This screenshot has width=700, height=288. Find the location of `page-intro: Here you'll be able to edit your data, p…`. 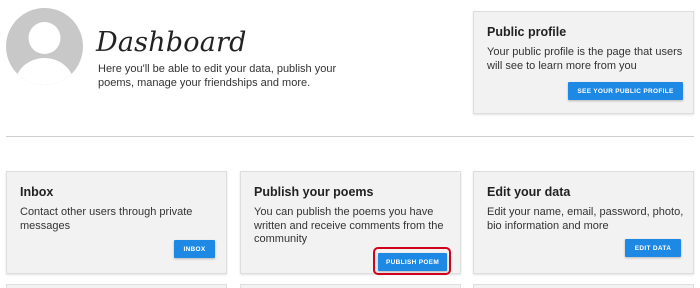

page-intro: Here you'll be able to edit your data, p… is located at coordinates (217, 76).